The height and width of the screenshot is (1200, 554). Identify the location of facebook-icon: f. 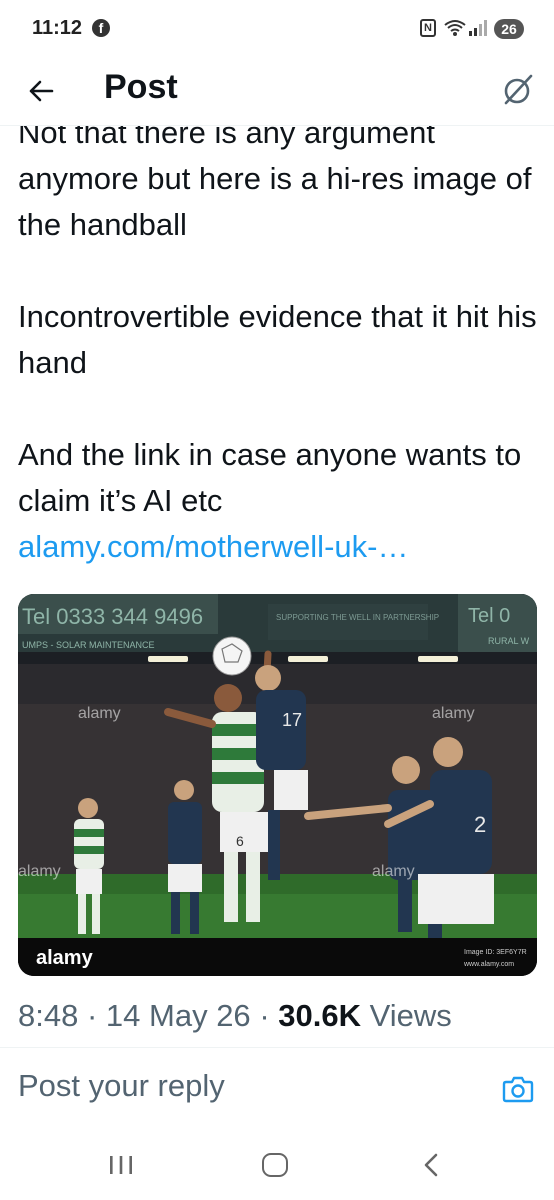
(101, 28).